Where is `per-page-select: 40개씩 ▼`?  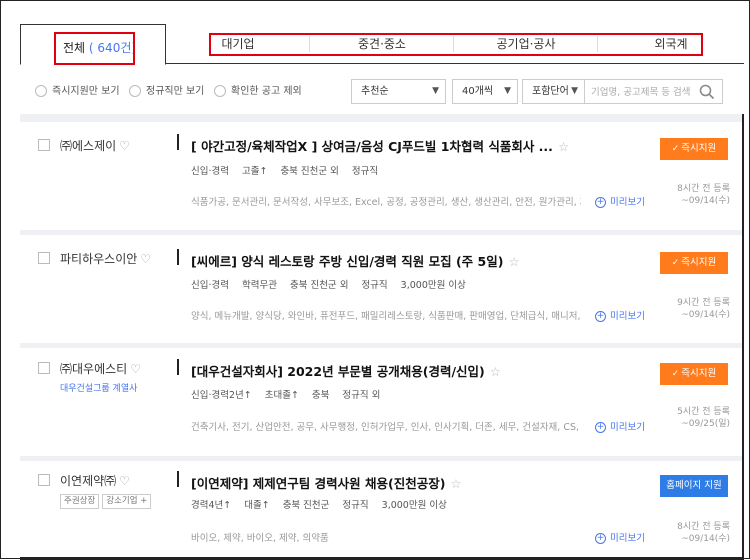
per-page-select: 40개씩 ▼ is located at coordinates (485, 91).